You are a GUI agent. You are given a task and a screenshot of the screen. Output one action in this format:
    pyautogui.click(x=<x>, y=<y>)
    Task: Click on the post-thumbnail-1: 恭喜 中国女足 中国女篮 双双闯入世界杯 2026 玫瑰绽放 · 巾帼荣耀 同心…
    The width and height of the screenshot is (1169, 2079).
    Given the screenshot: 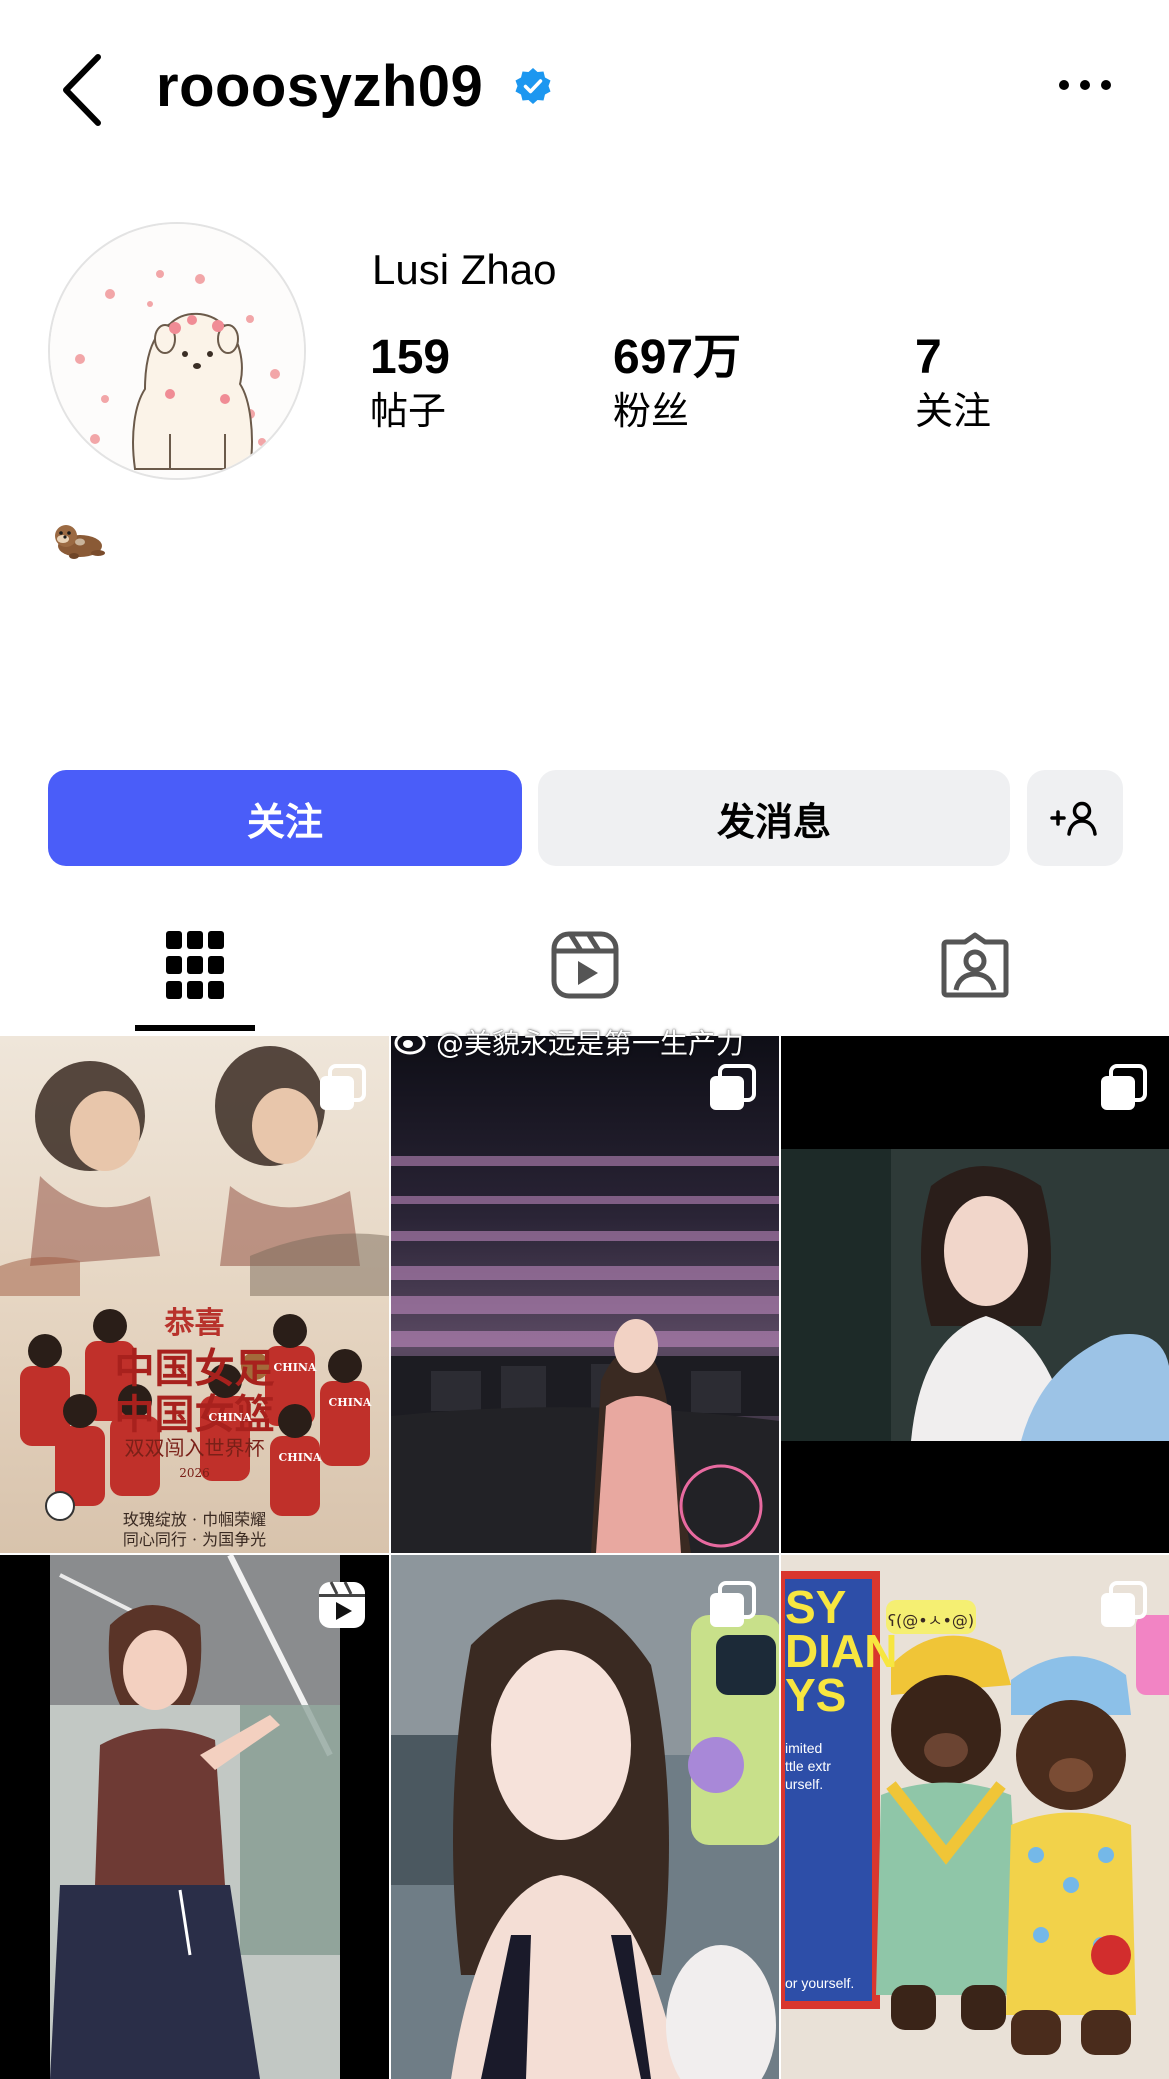 What is the action you would take?
    pyautogui.click(x=194, y=1294)
    